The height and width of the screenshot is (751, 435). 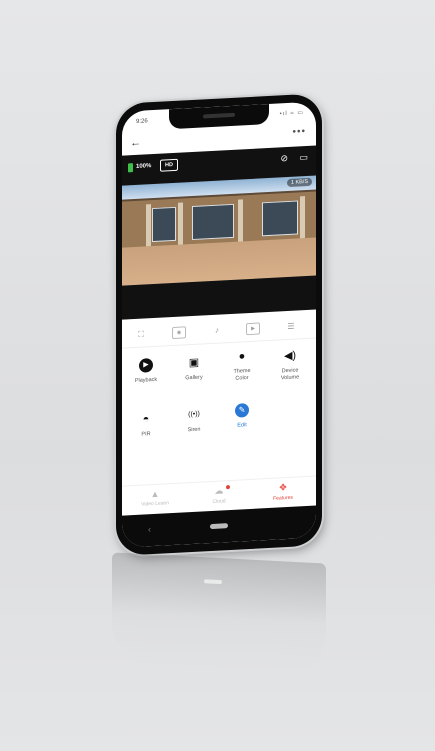 What do you see at coordinates (219, 164) in the screenshot?
I see `camera-toolbar: 100% HD ⊘ ▭` at bounding box center [219, 164].